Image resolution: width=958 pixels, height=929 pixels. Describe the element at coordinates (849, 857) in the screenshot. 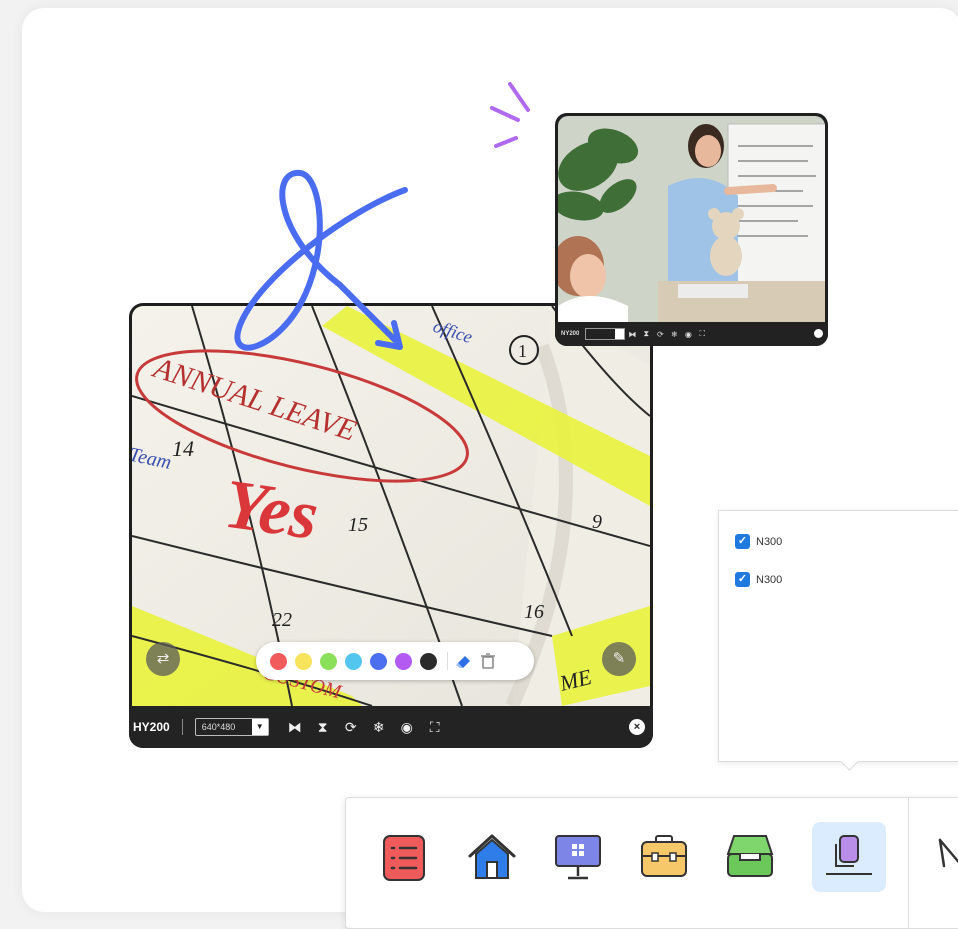

I see `camera-app-icon` at that location.